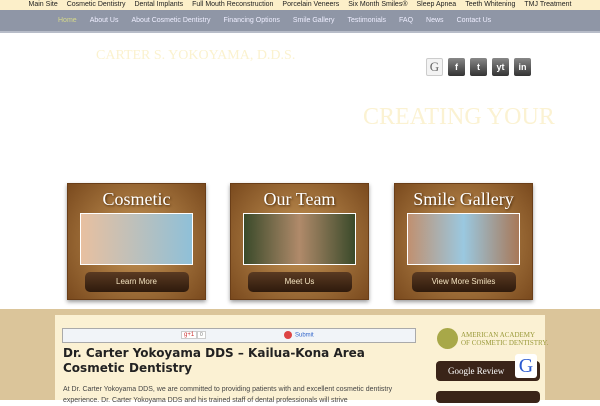 This screenshot has height=406, width=600. Describe the element at coordinates (136, 199) in the screenshot. I see `card-title: Cosmetic` at that location.